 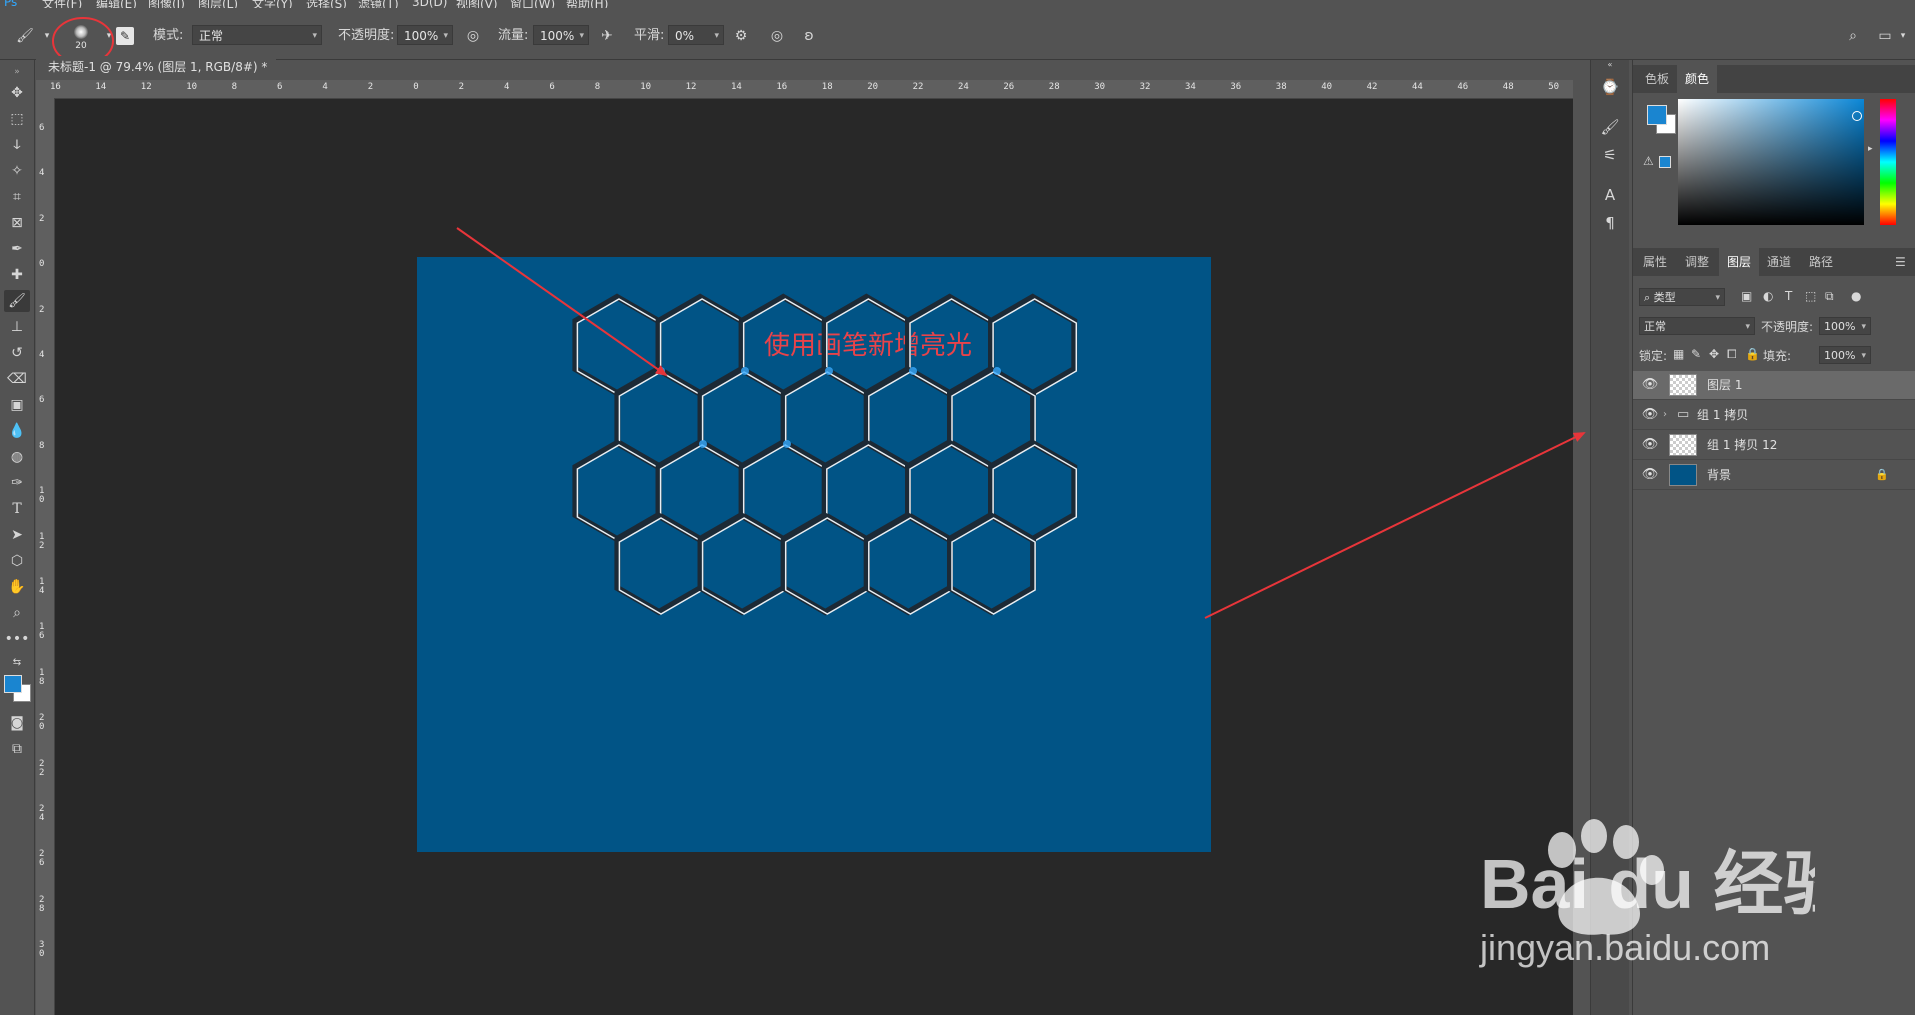 I want to click on lock-transparent-pixels-icon: ▦, so click(x=1678, y=354).